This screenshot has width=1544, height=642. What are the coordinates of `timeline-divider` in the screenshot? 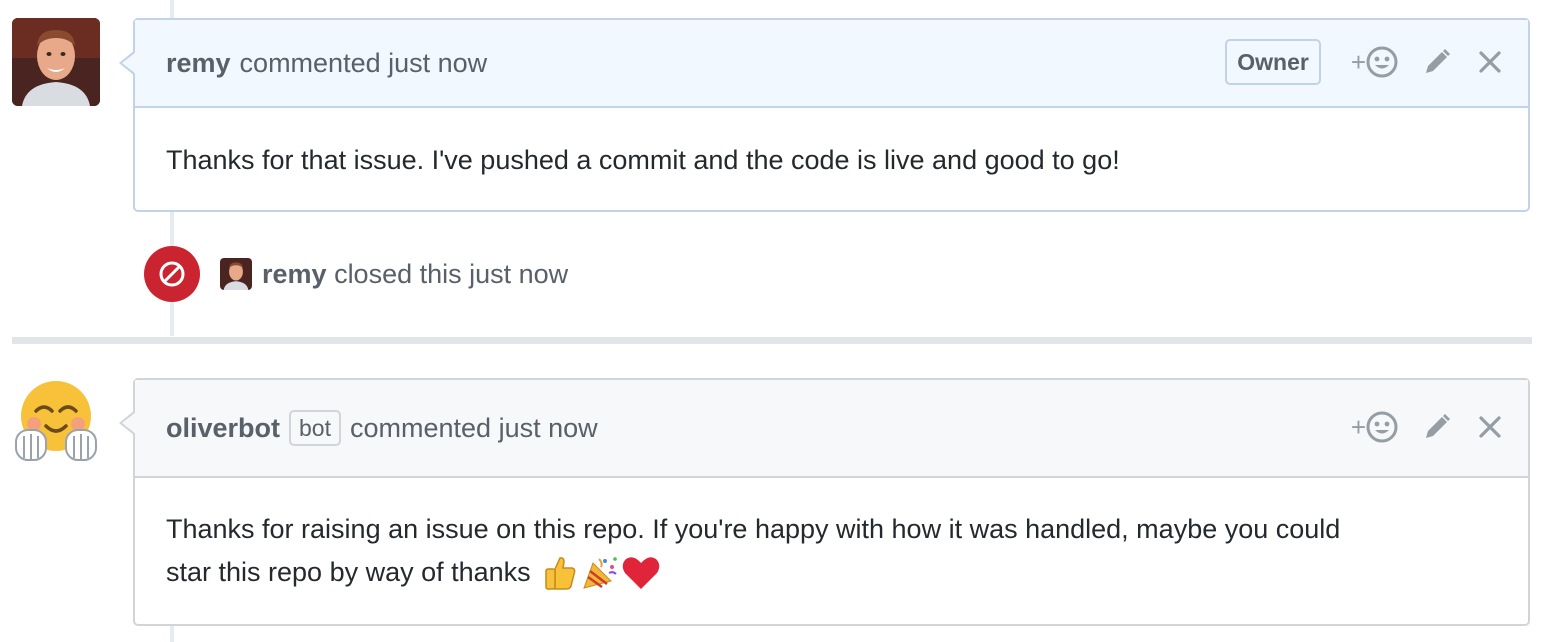 It's located at (772, 340).